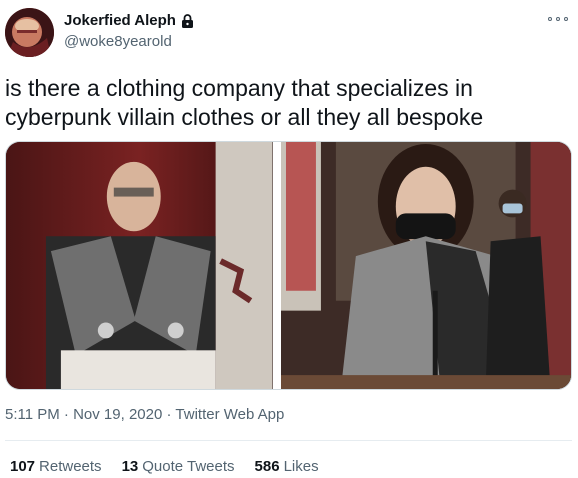 This screenshot has height=478, width=578. I want to click on quote-tweets-count: 13, so click(130, 466).